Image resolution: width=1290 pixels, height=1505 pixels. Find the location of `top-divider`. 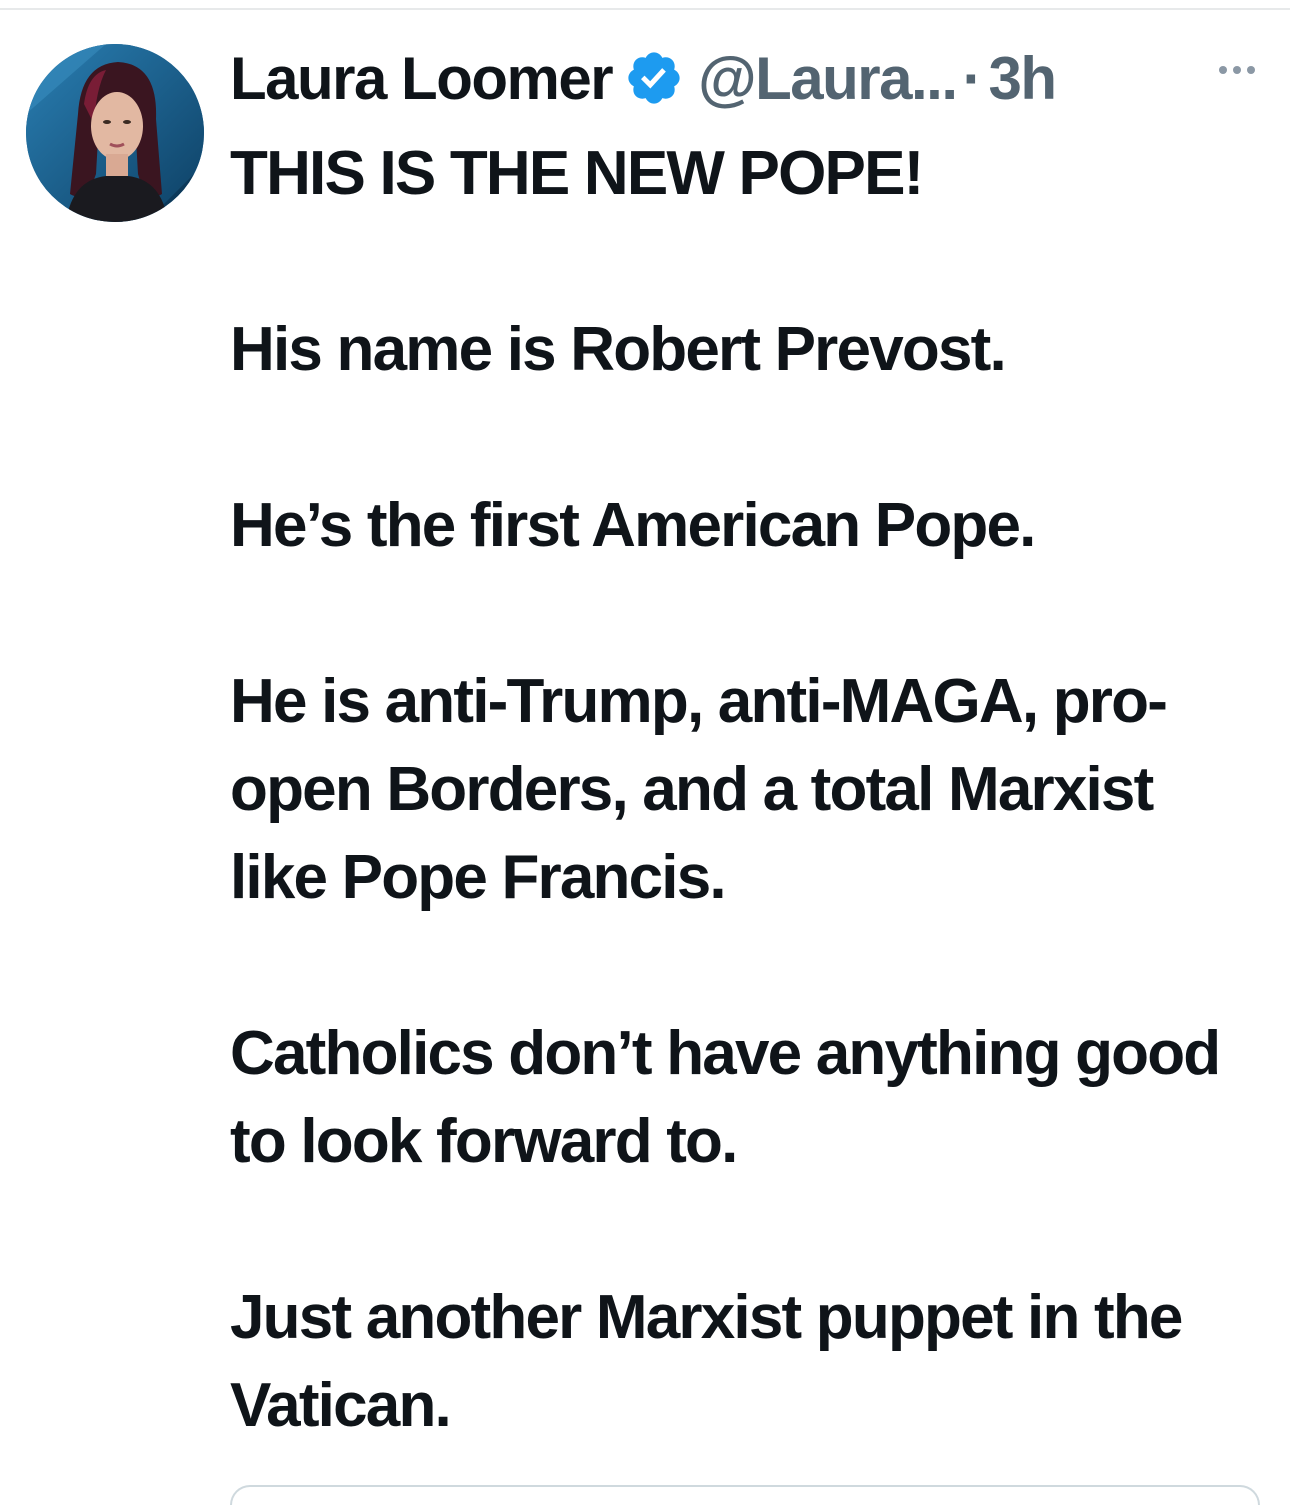

top-divider is located at coordinates (645, 9).